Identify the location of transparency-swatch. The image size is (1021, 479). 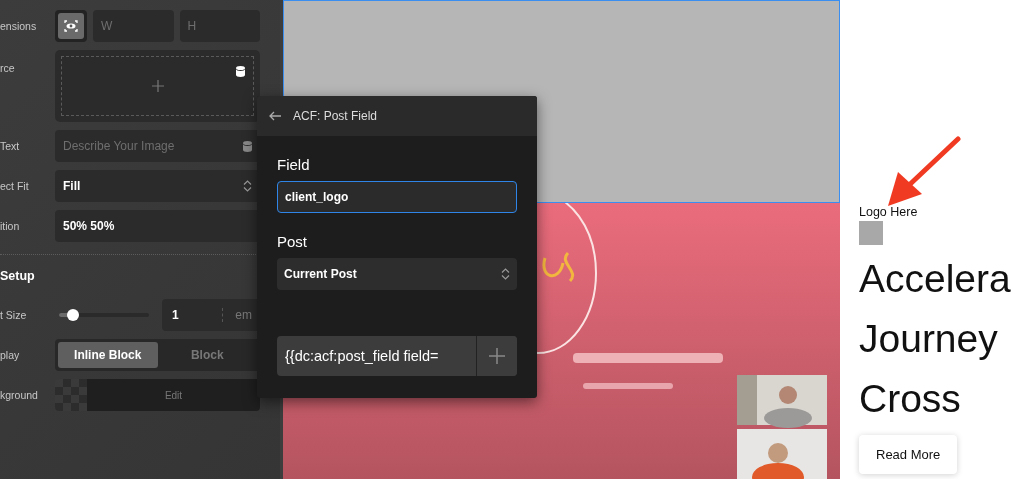
(71, 395).